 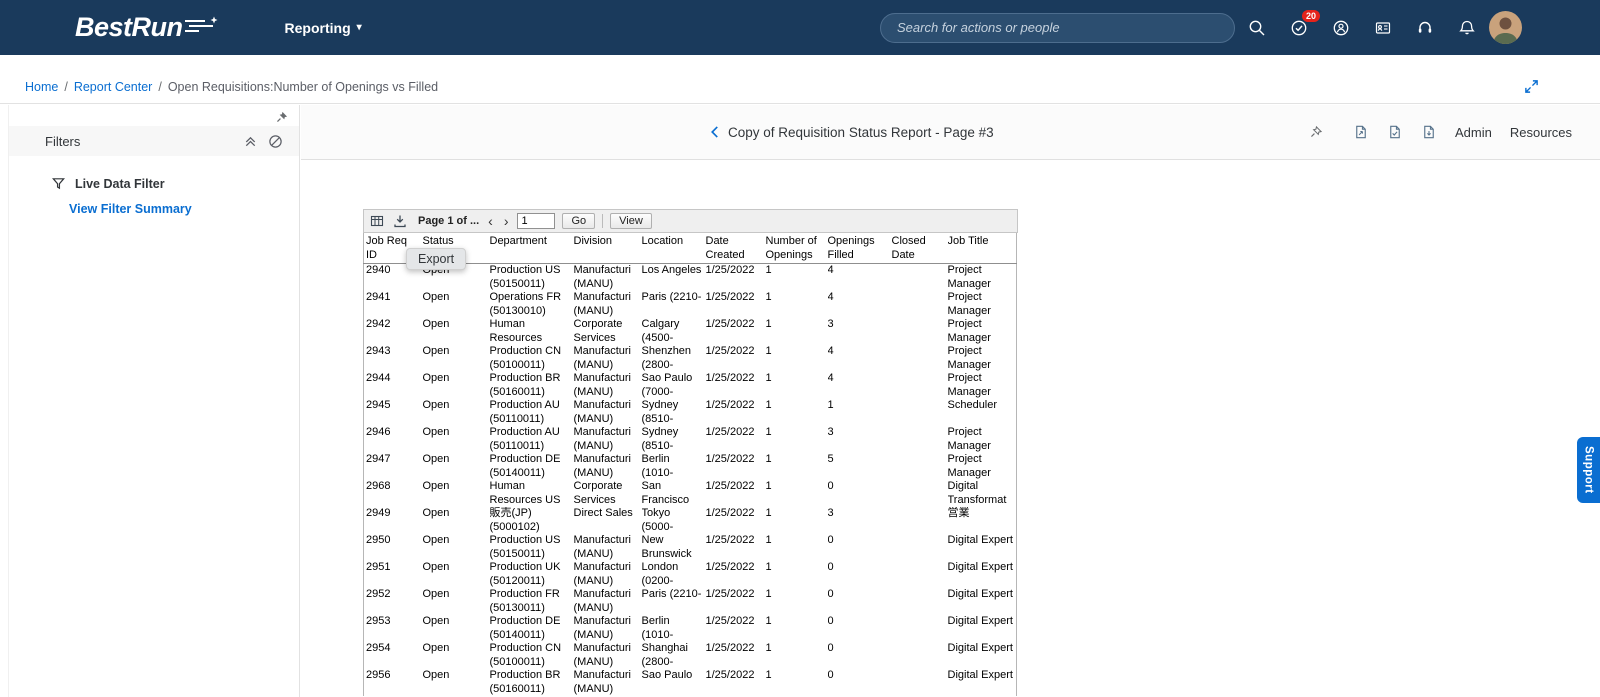 I want to click on action-search, so click(x=1057, y=27).